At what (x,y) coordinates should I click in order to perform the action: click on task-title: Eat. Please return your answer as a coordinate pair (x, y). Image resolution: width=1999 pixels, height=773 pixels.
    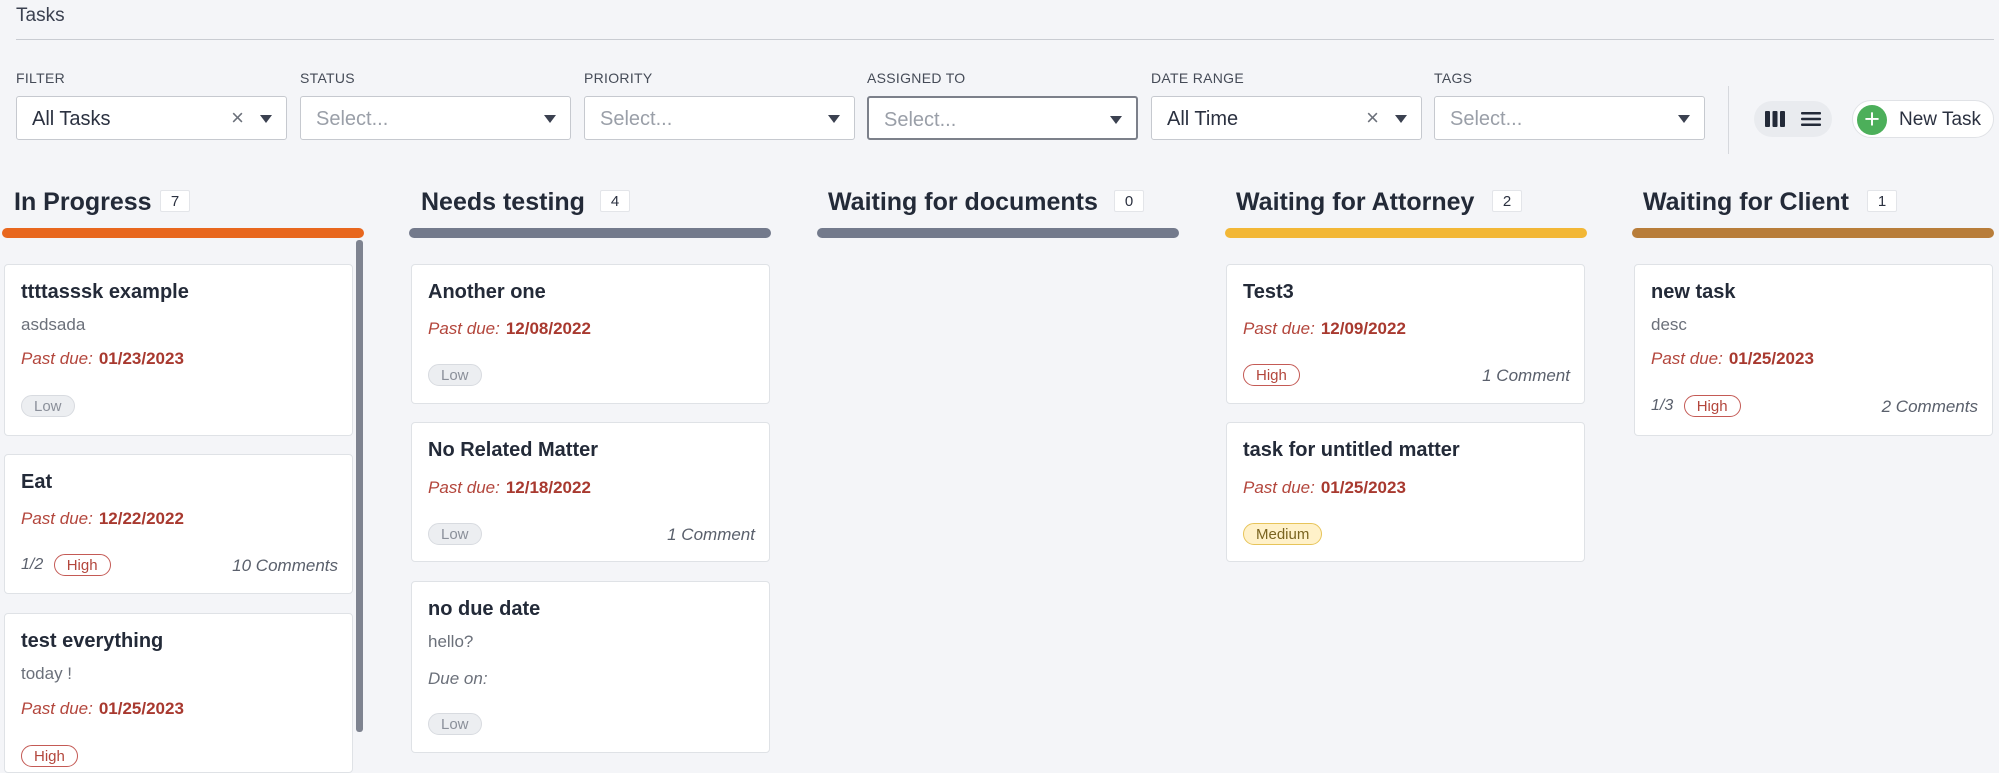
    Looking at the image, I should click on (37, 482).